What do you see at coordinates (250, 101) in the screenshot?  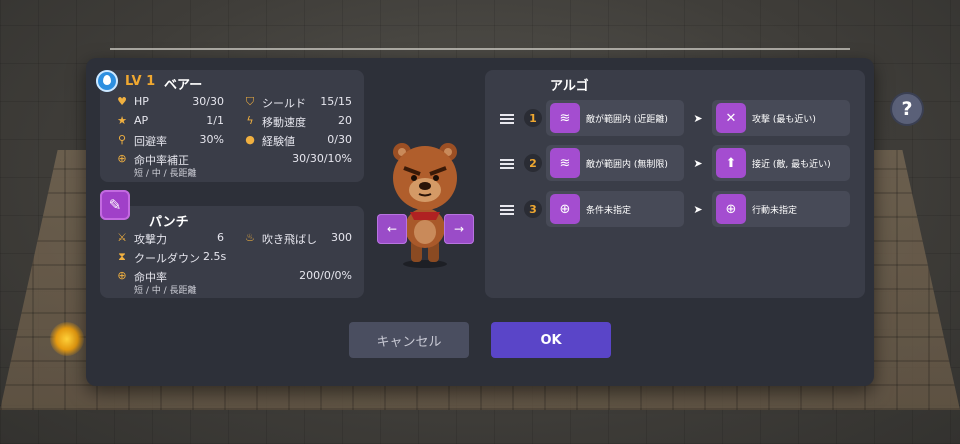 I see `shield-icon: ⛉` at bounding box center [250, 101].